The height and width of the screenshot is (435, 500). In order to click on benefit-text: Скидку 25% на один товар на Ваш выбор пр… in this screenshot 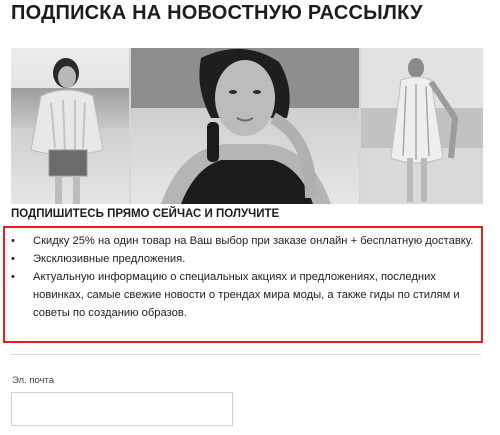, I will do `click(253, 241)`.